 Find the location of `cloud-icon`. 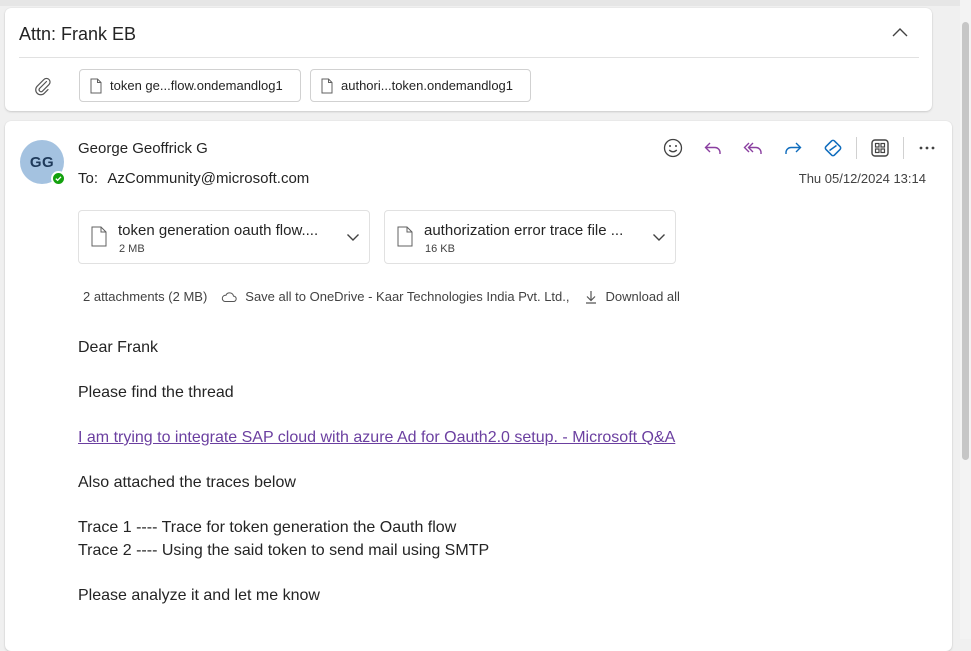

cloud-icon is located at coordinates (229, 296).